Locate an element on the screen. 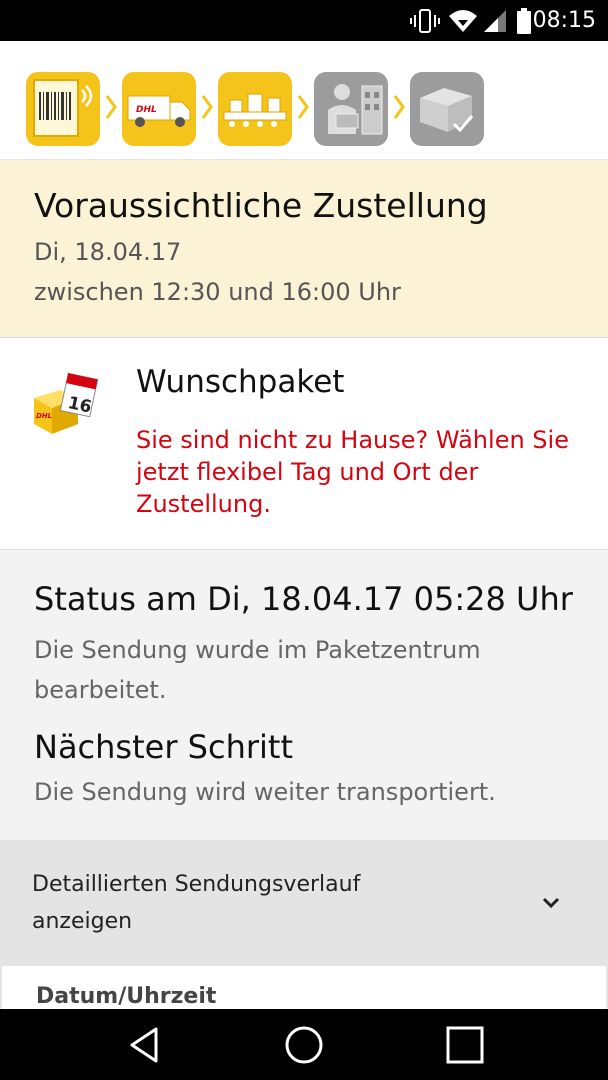 This screenshot has width=608, height=1080. history-table-card: Datum/Uhrzeit is located at coordinates (304, 987).